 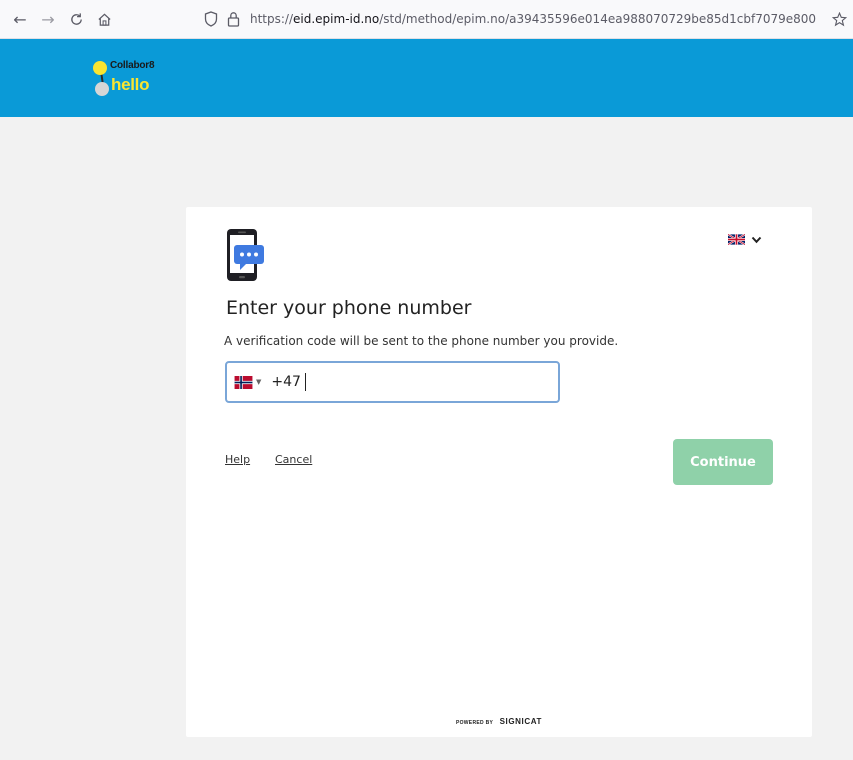 I want to click on home-button, so click(x=104, y=19).